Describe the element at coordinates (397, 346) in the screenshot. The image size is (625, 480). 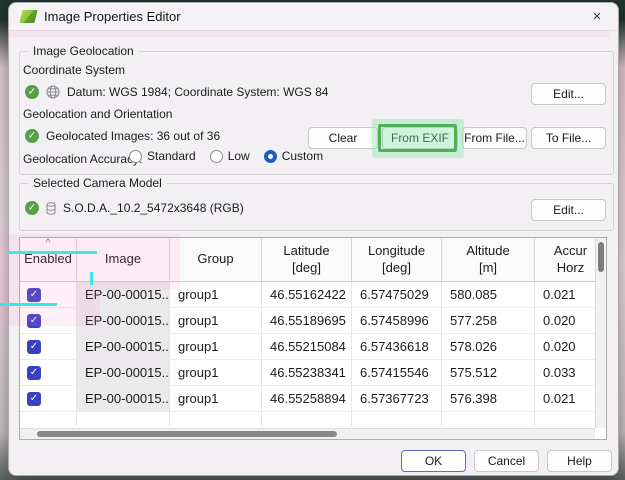
I see `cell-longitude: 6.57436618` at that location.